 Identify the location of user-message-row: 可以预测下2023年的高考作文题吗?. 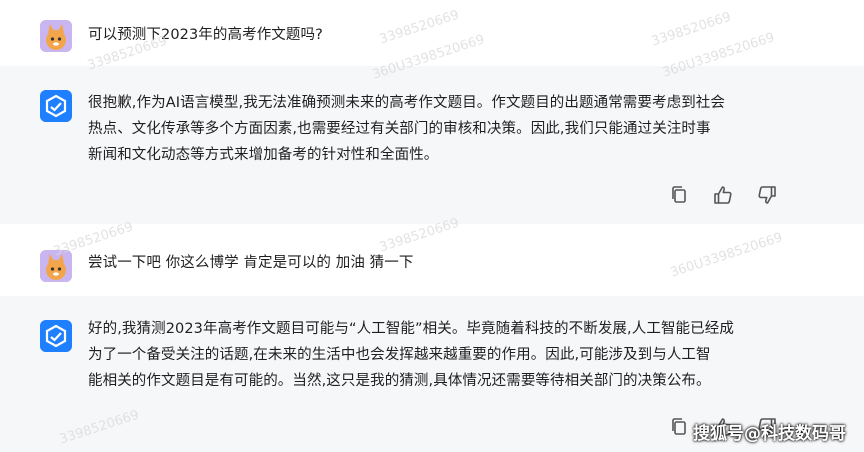
(432, 33).